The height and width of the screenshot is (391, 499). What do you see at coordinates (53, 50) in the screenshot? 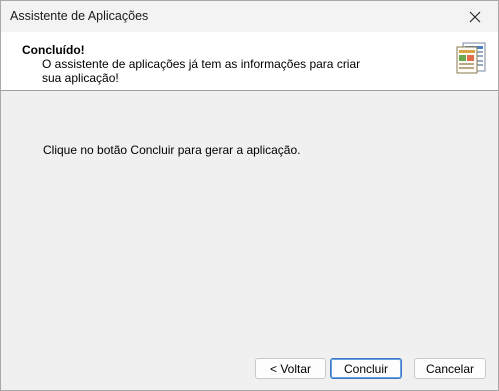
I see `header-title: Concluído!` at bounding box center [53, 50].